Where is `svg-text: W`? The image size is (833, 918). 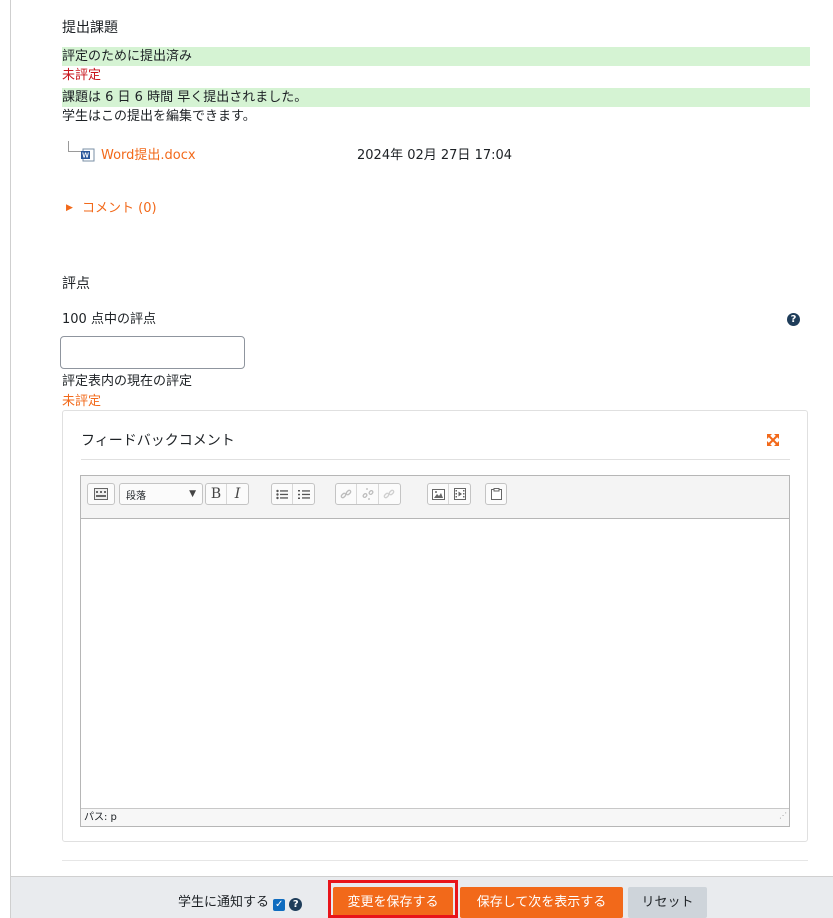
svg-text: W is located at coordinates (85, 156).